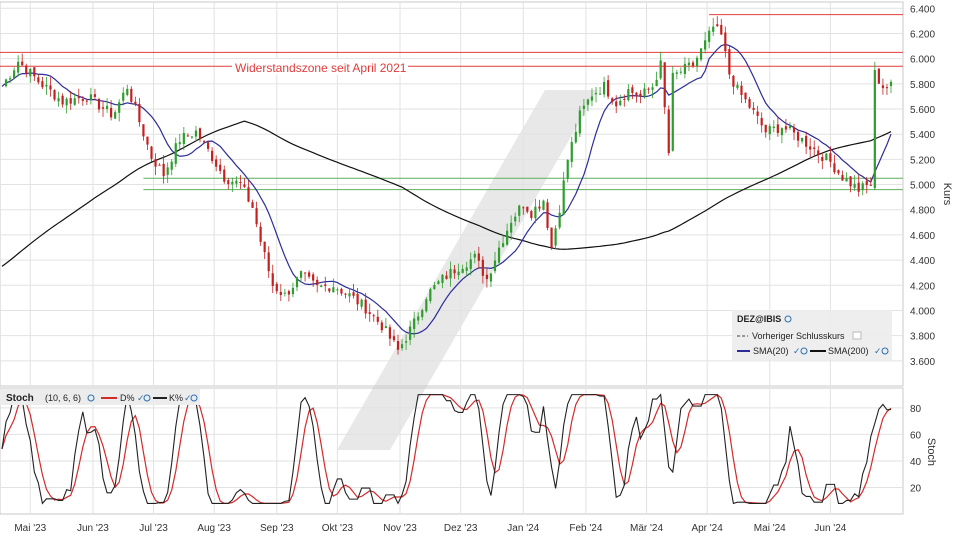 The image size is (960, 545). What do you see at coordinates (646, 528) in the screenshot?
I see `x-tick-label: Mär '24` at bounding box center [646, 528].